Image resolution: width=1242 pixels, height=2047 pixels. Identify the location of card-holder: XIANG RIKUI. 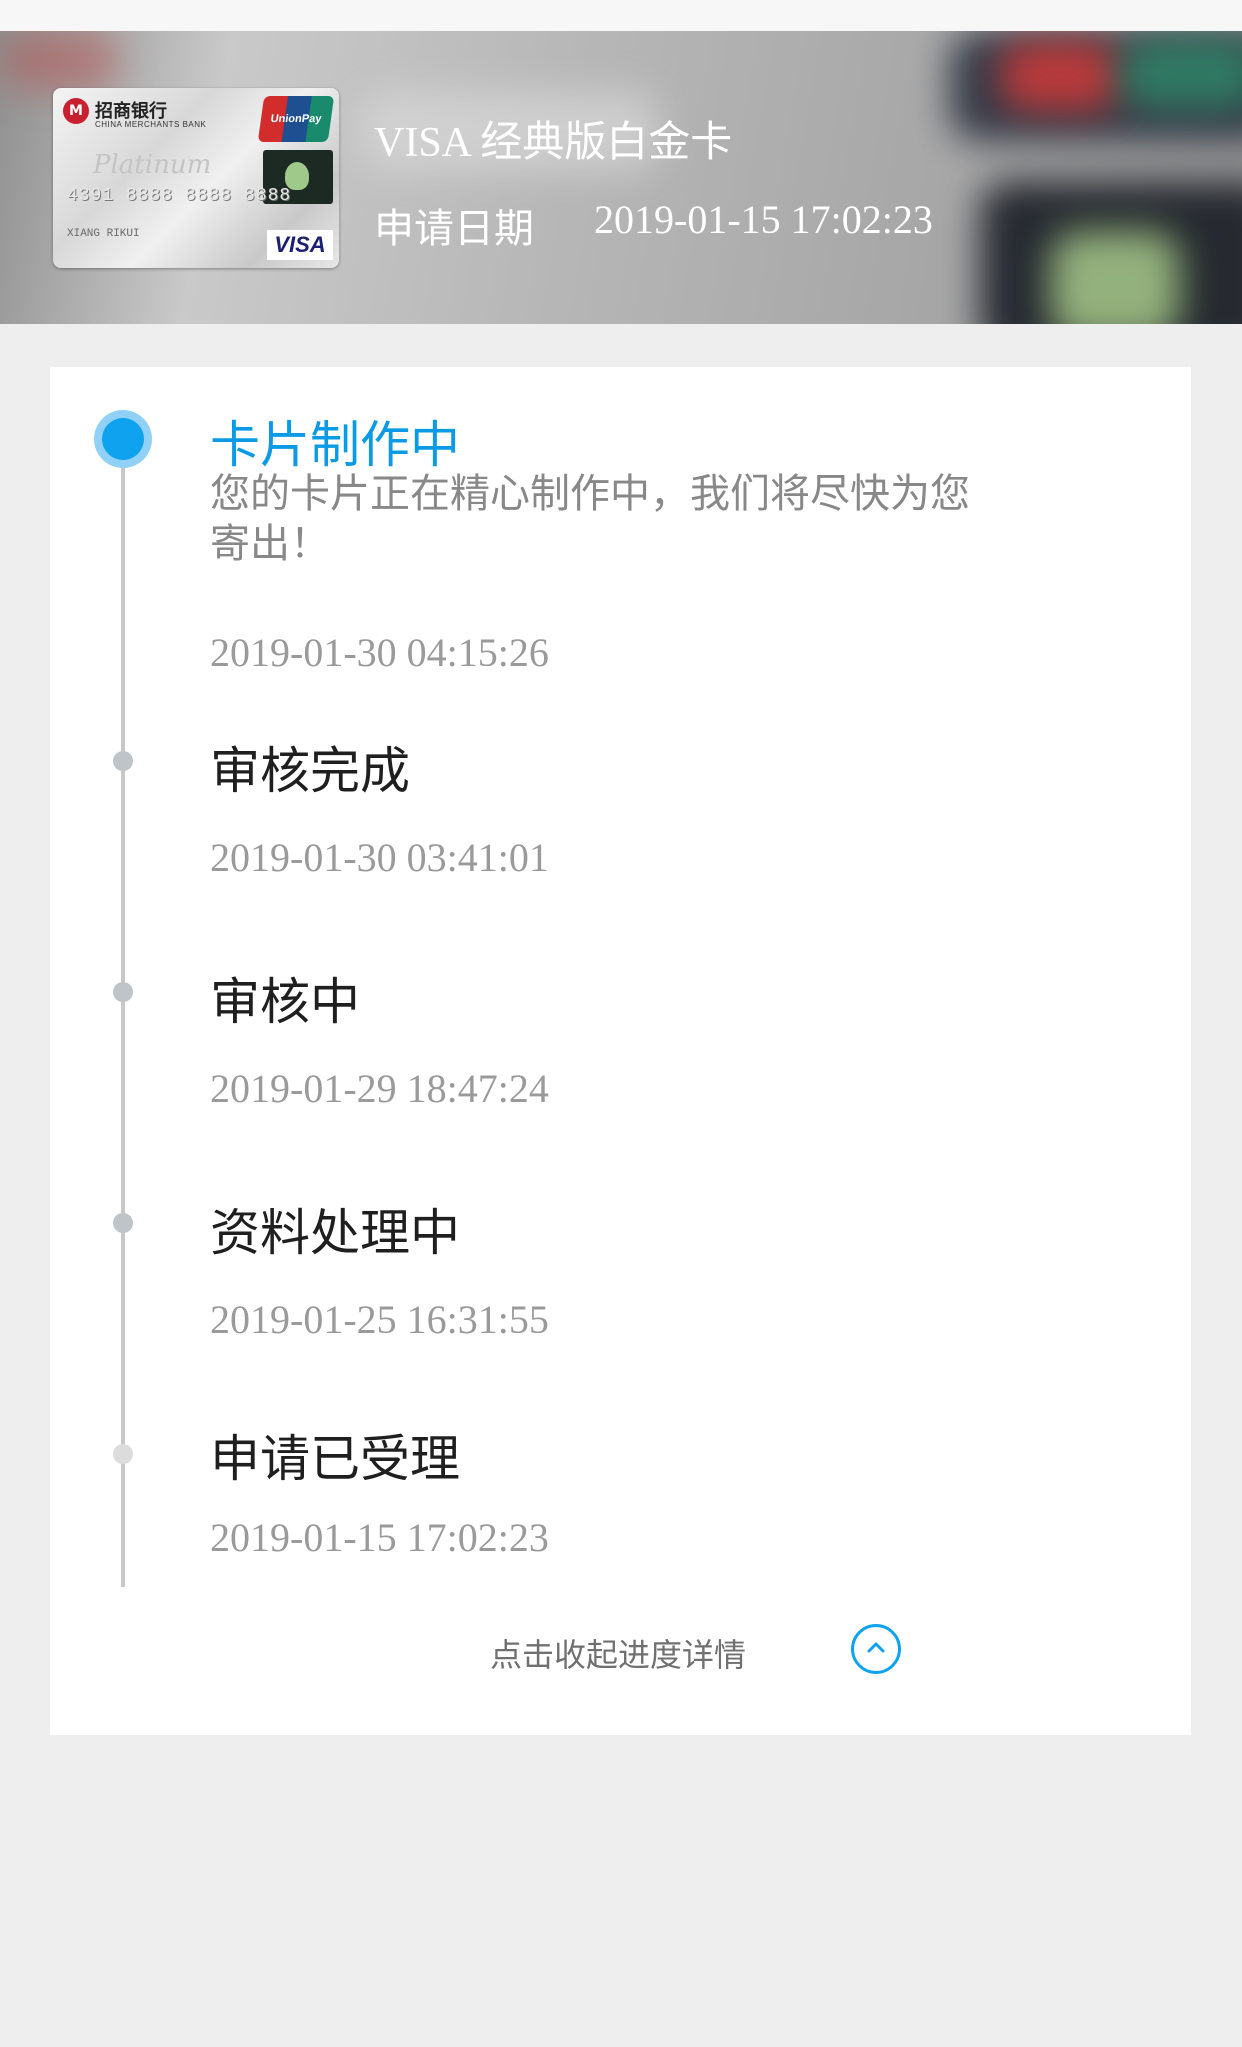
(103, 234).